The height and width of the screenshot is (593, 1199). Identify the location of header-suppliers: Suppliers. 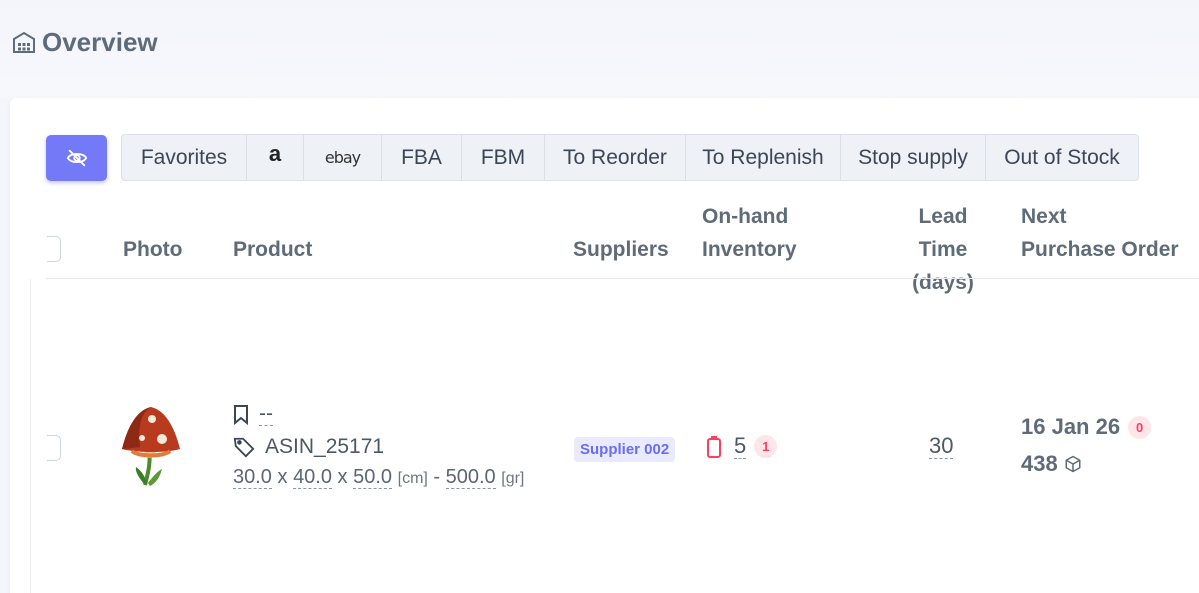
(621, 249).